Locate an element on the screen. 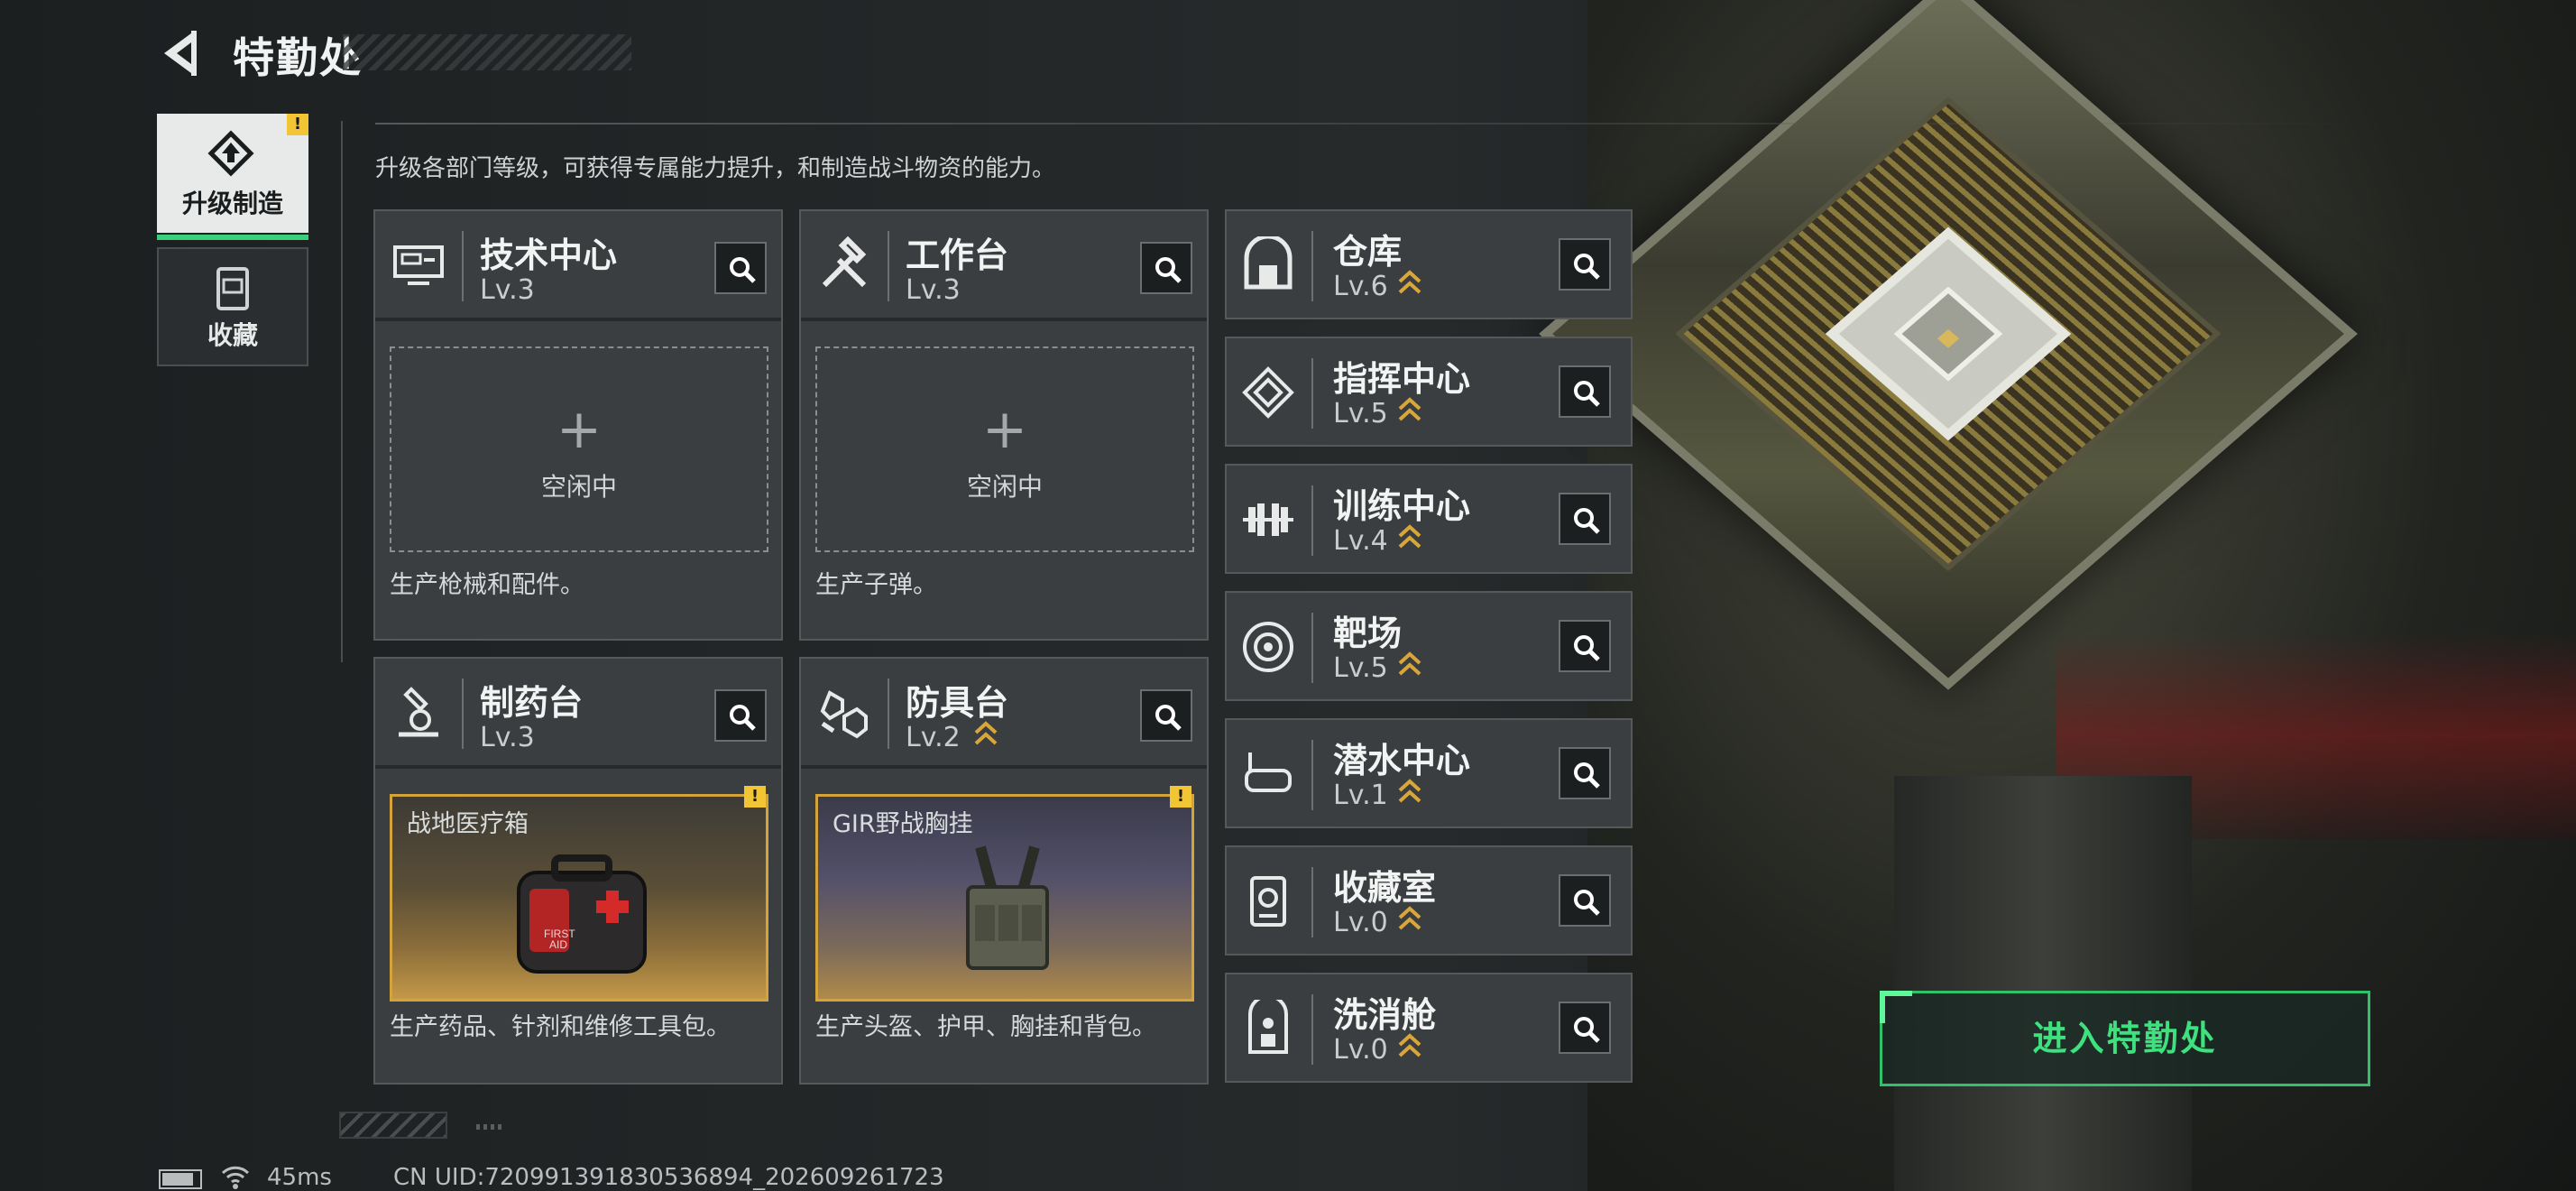  department-name: 潜水中心 is located at coordinates (1402, 760).